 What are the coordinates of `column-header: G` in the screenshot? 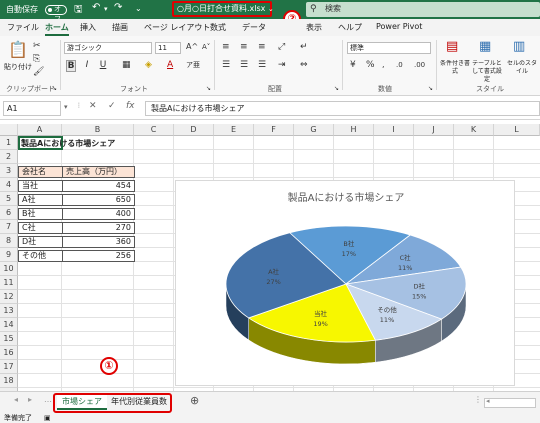 It's located at (314, 130).